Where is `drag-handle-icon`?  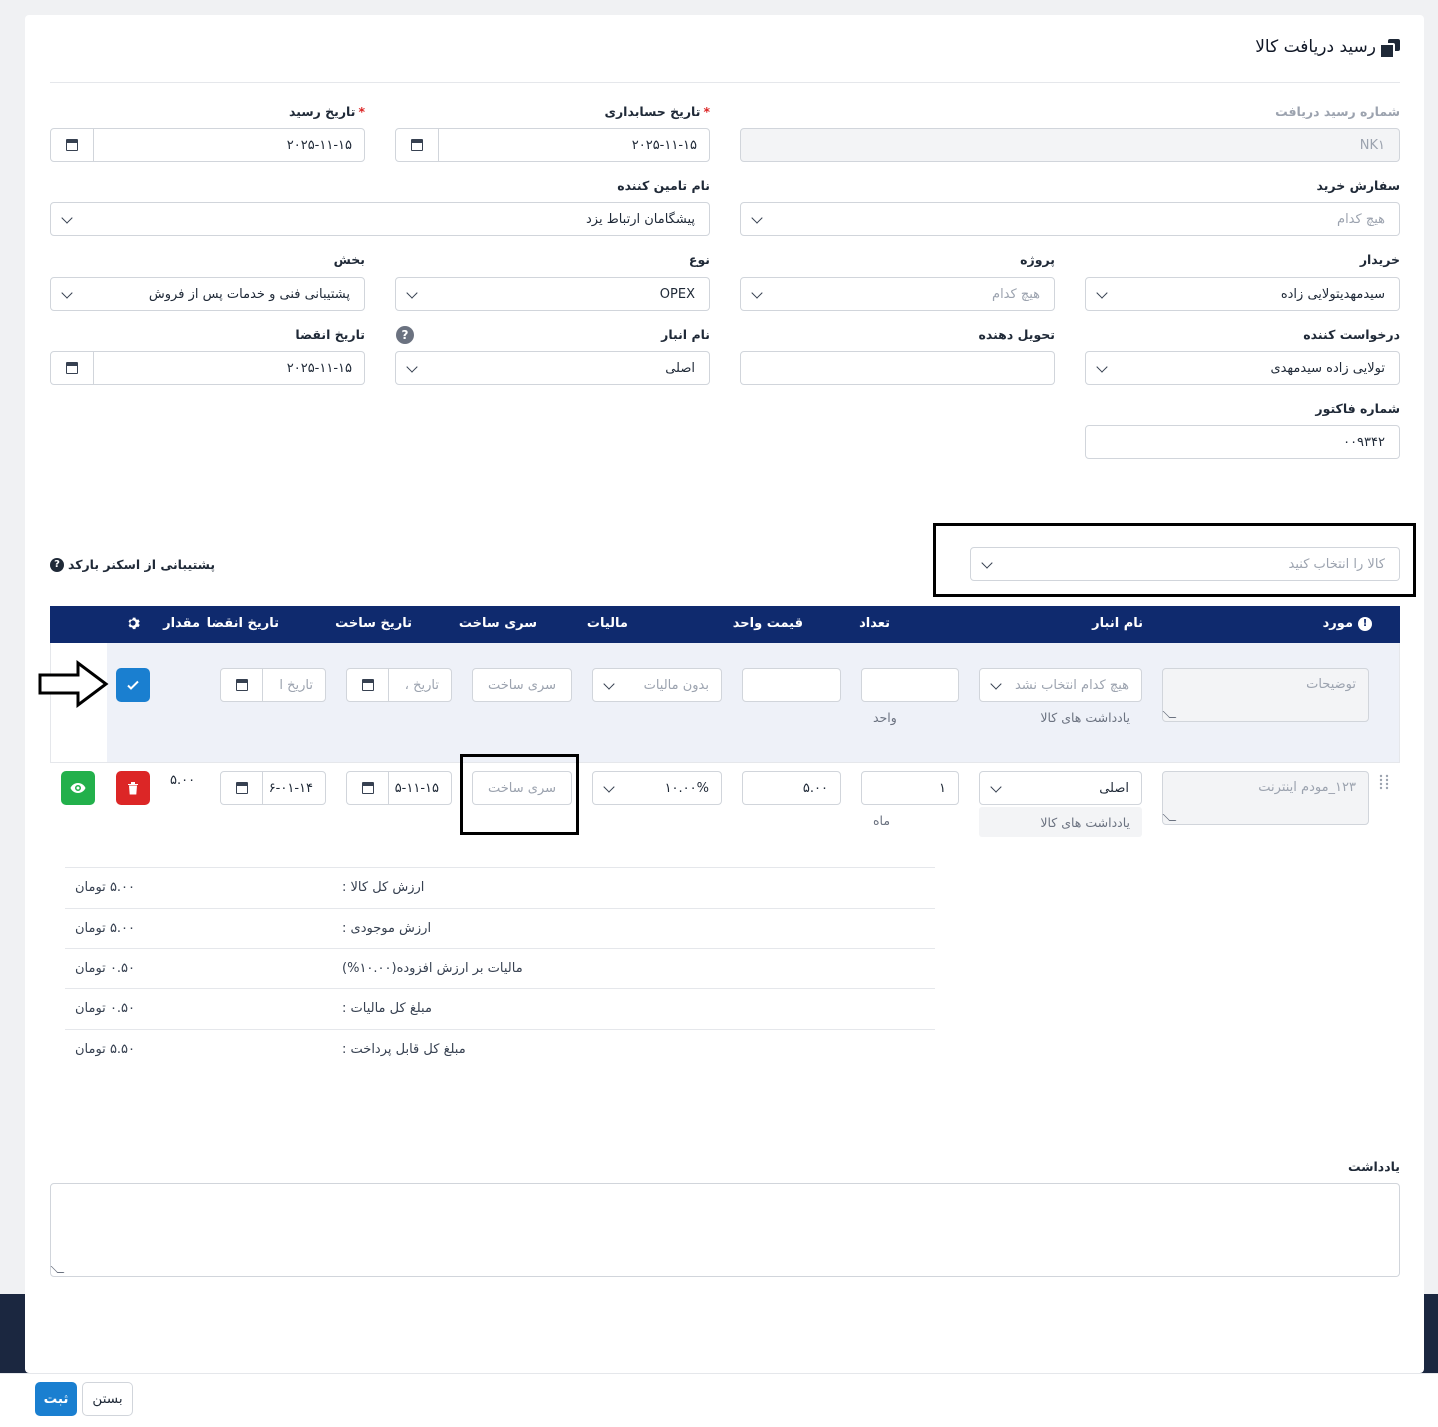
drag-handle-icon is located at coordinates (1384, 782).